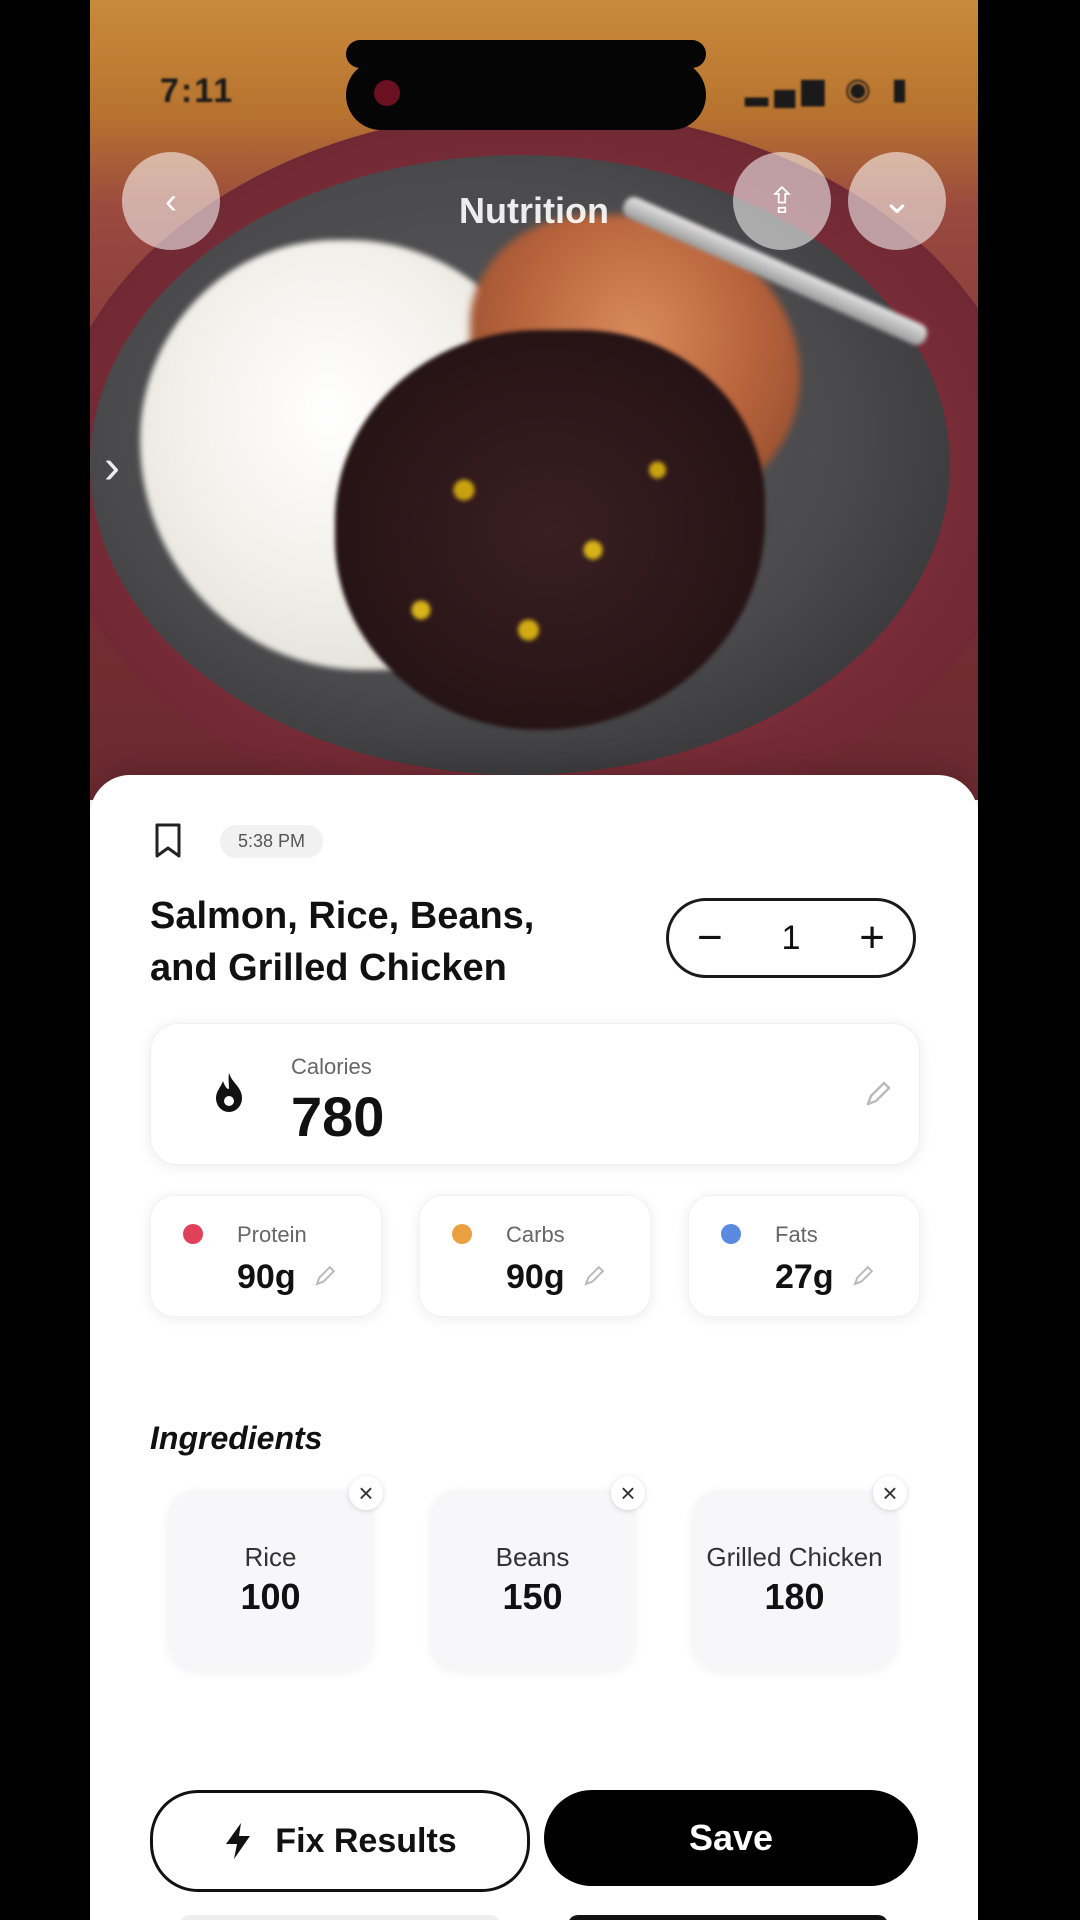 The width and height of the screenshot is (1080, 1920). What do you see at coordinates (796, 1234) in the screenshot?
I see `macro-label: Fats` at bounding box center [796, 1234].